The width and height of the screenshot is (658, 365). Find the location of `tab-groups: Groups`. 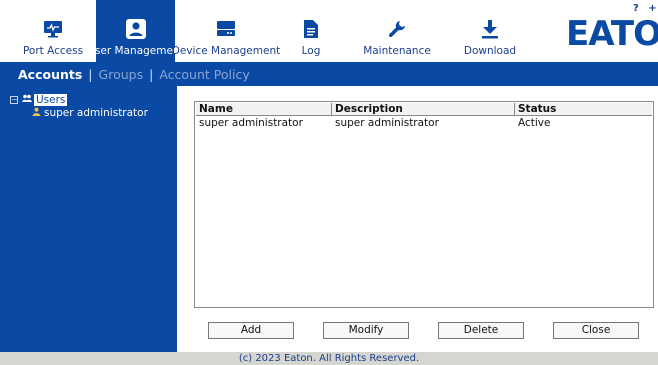

tab-groups: Groups is located at coordinates (121, 74).